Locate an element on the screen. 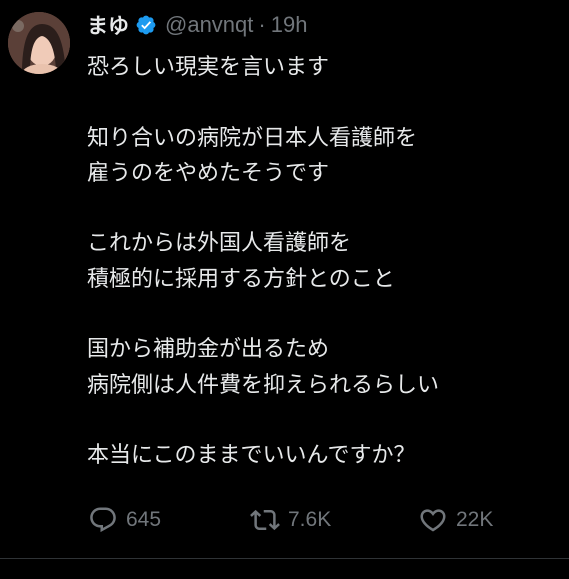  retweet-button: 7.6K is located at coordinates (290, 520).